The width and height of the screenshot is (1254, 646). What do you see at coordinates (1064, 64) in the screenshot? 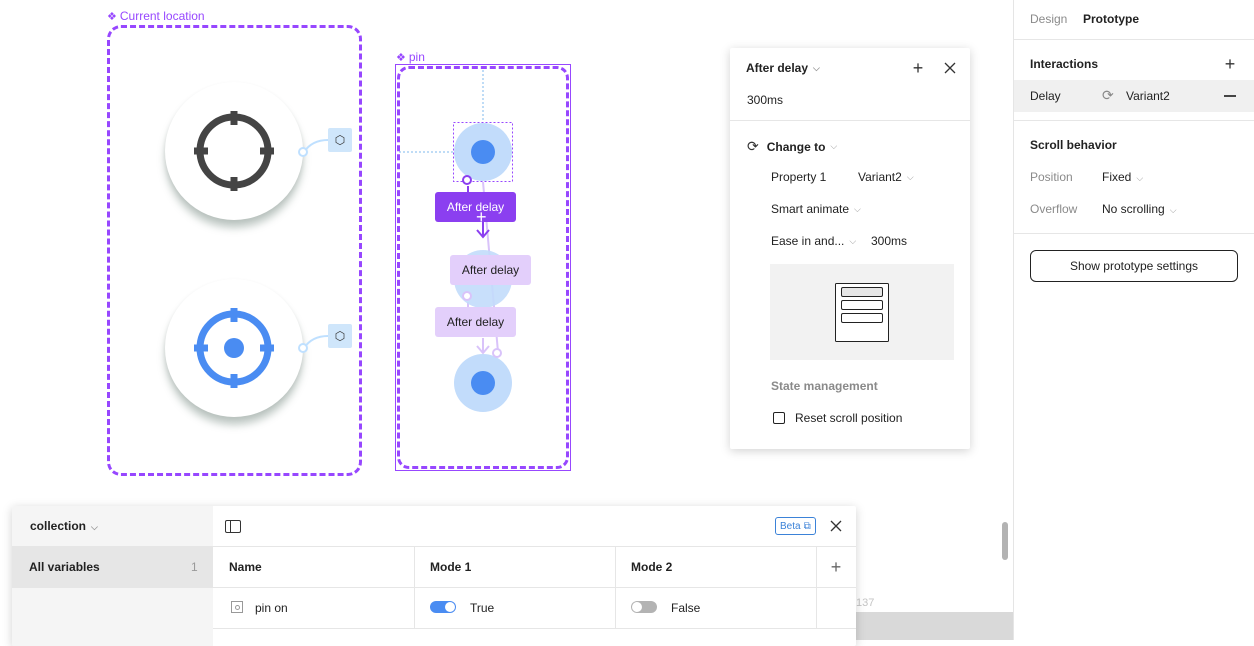
I see `interactions-heading: Interactions` at bounding box center [1064, 64].